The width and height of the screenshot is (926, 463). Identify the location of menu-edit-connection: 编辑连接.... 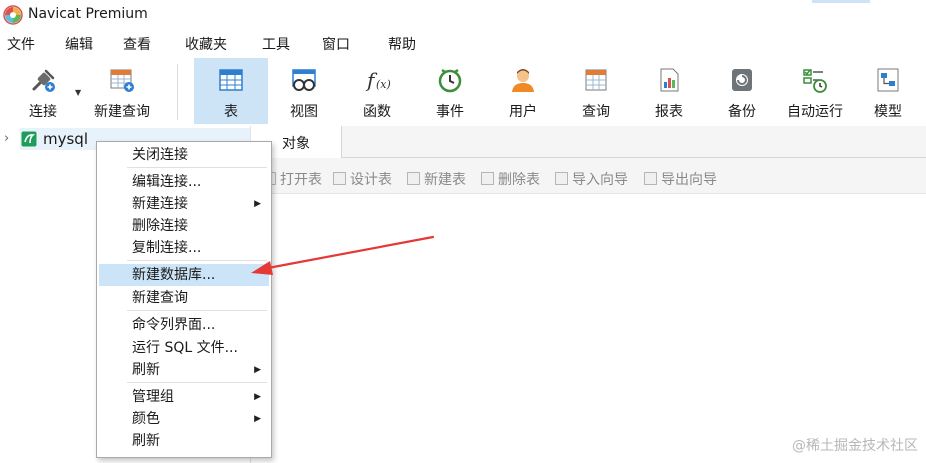
(184, 182).